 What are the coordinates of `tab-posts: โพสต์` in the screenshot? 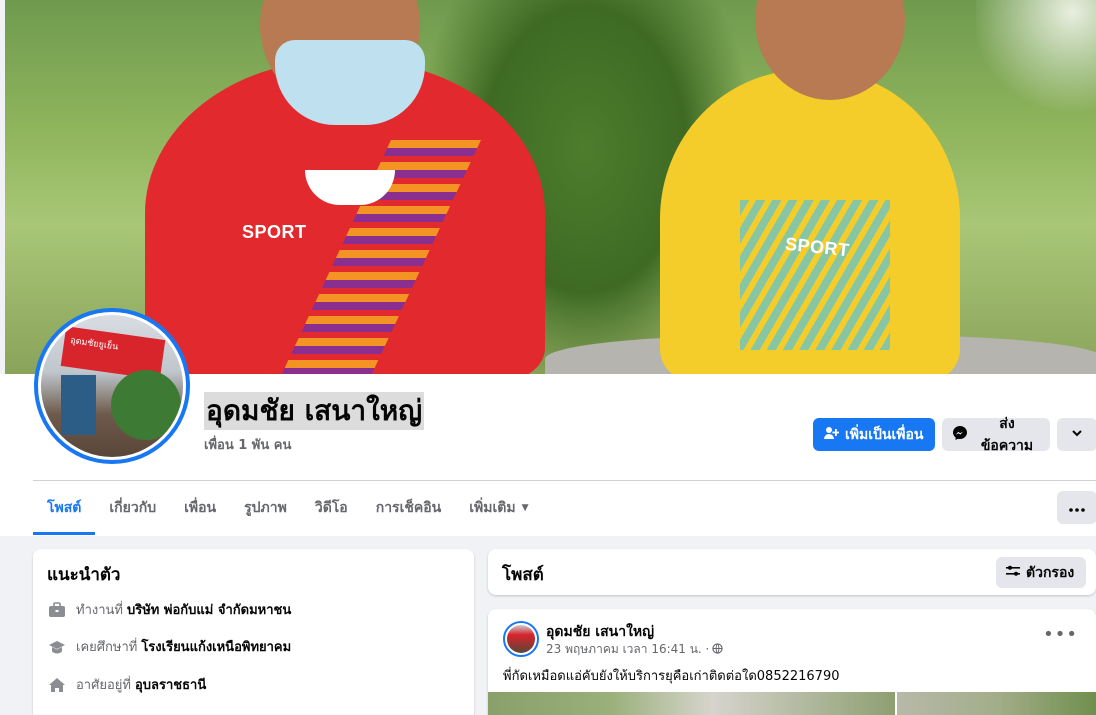 It's located at (64, 508).